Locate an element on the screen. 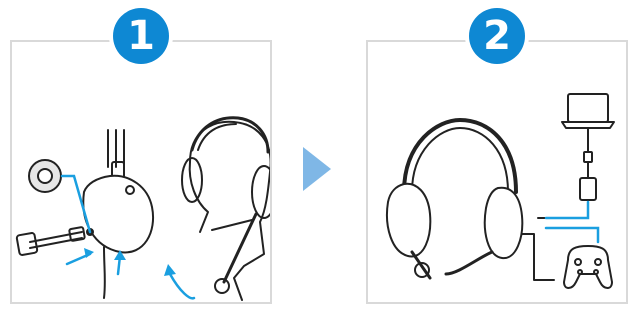  mic-boom-icon is located at coordinates (54, 241).